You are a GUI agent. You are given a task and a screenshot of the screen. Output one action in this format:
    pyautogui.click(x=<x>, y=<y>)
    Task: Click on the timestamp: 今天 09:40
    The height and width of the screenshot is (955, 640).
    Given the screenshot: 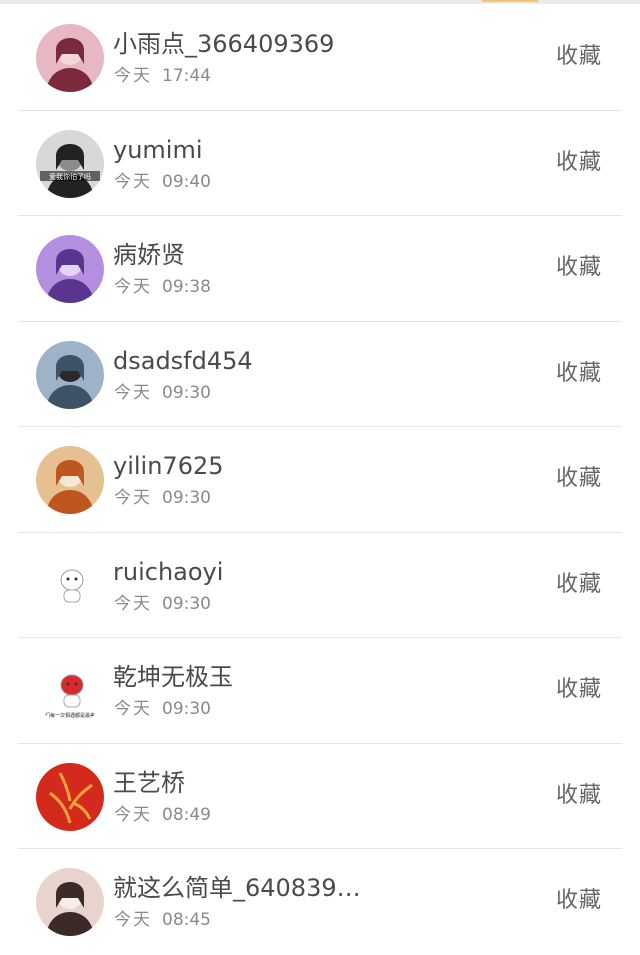 What is the action you would take?
    pyautogui.click(x=162, y=182)
    